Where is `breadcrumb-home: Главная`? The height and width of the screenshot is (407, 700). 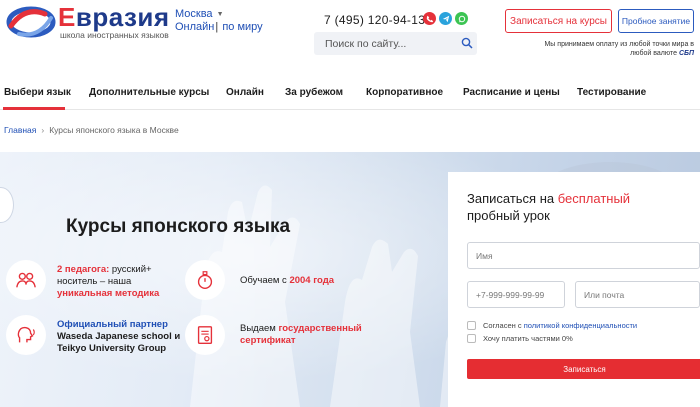 breadcrumb-home: Главная is located at coordinates (20, 130).